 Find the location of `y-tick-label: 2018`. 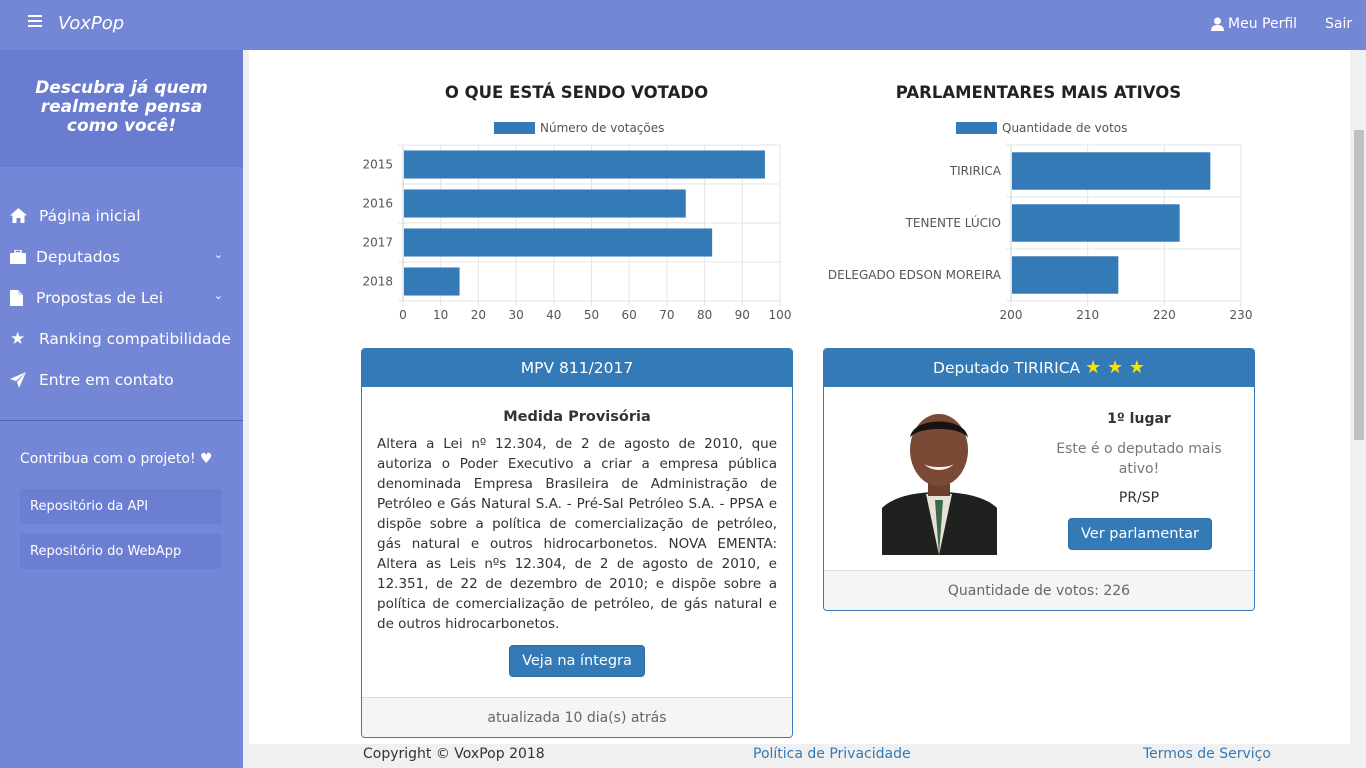

y-tick-label: 2018 is located at coordinates (377, 282).